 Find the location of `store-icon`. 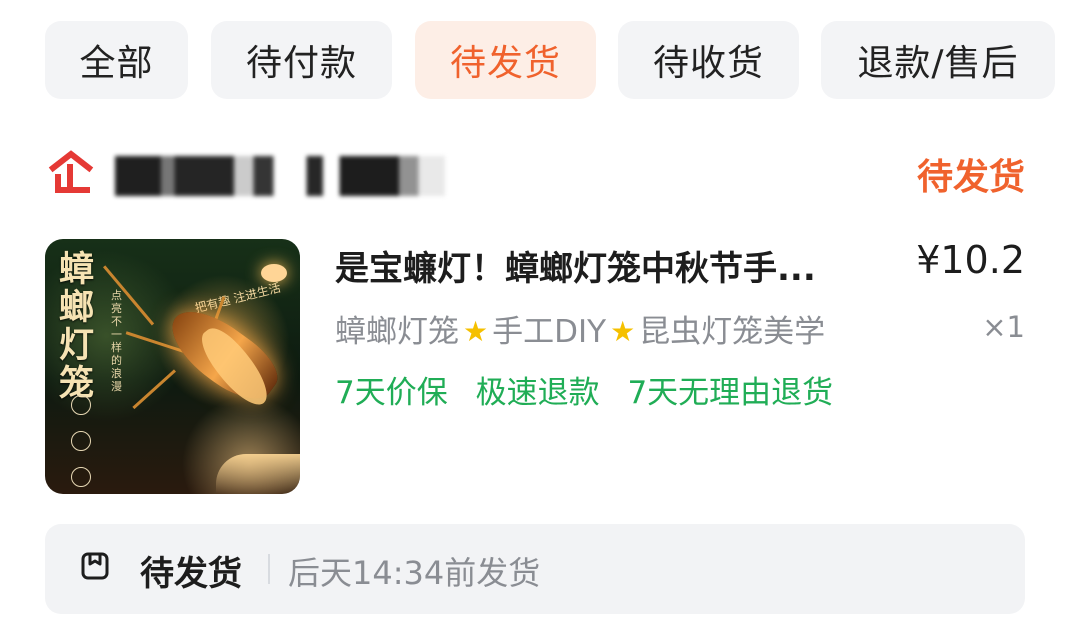

store-icon is located at coordinates (71, 171).